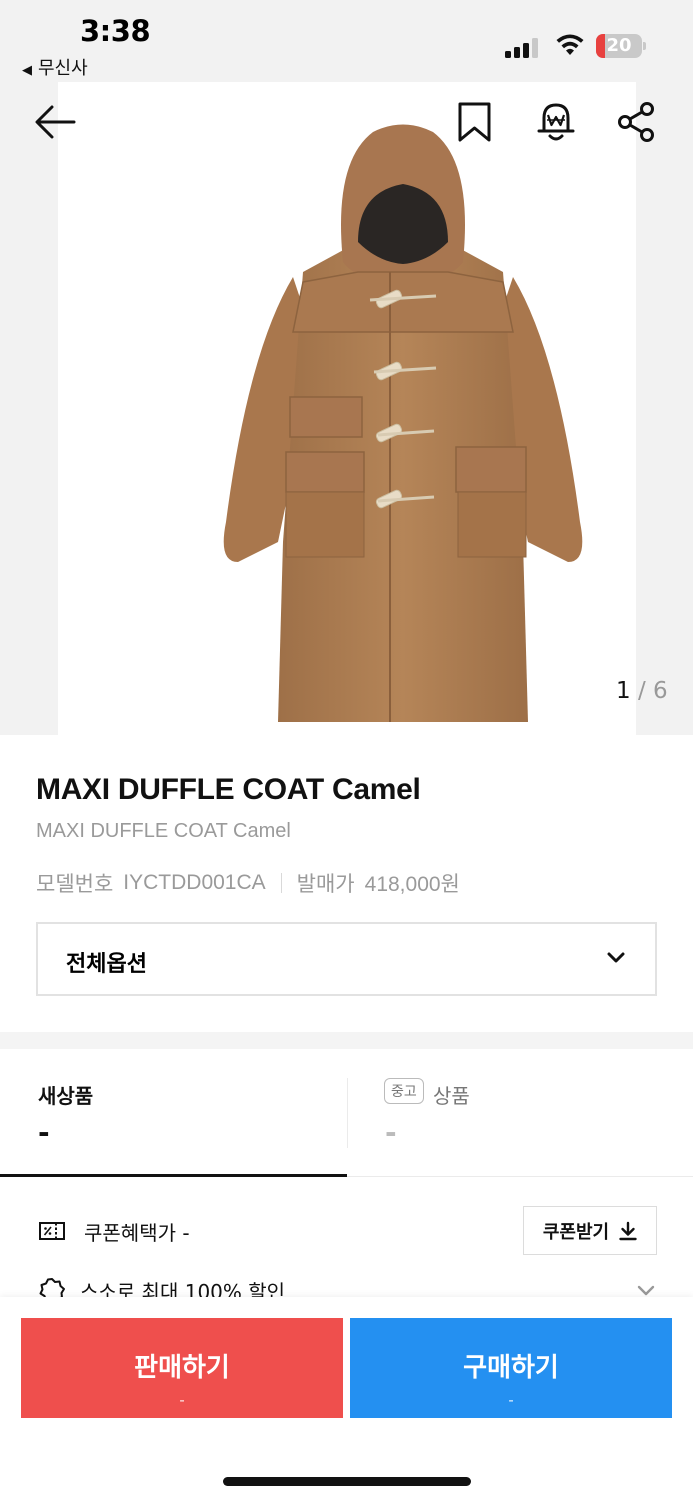 Image resolution: width=693 pixels, height=1500 pixels. What do you see at coordinates (616, 957) in the screenshot?
I see `chevron-down-icon` at bounding box center [616, 957].